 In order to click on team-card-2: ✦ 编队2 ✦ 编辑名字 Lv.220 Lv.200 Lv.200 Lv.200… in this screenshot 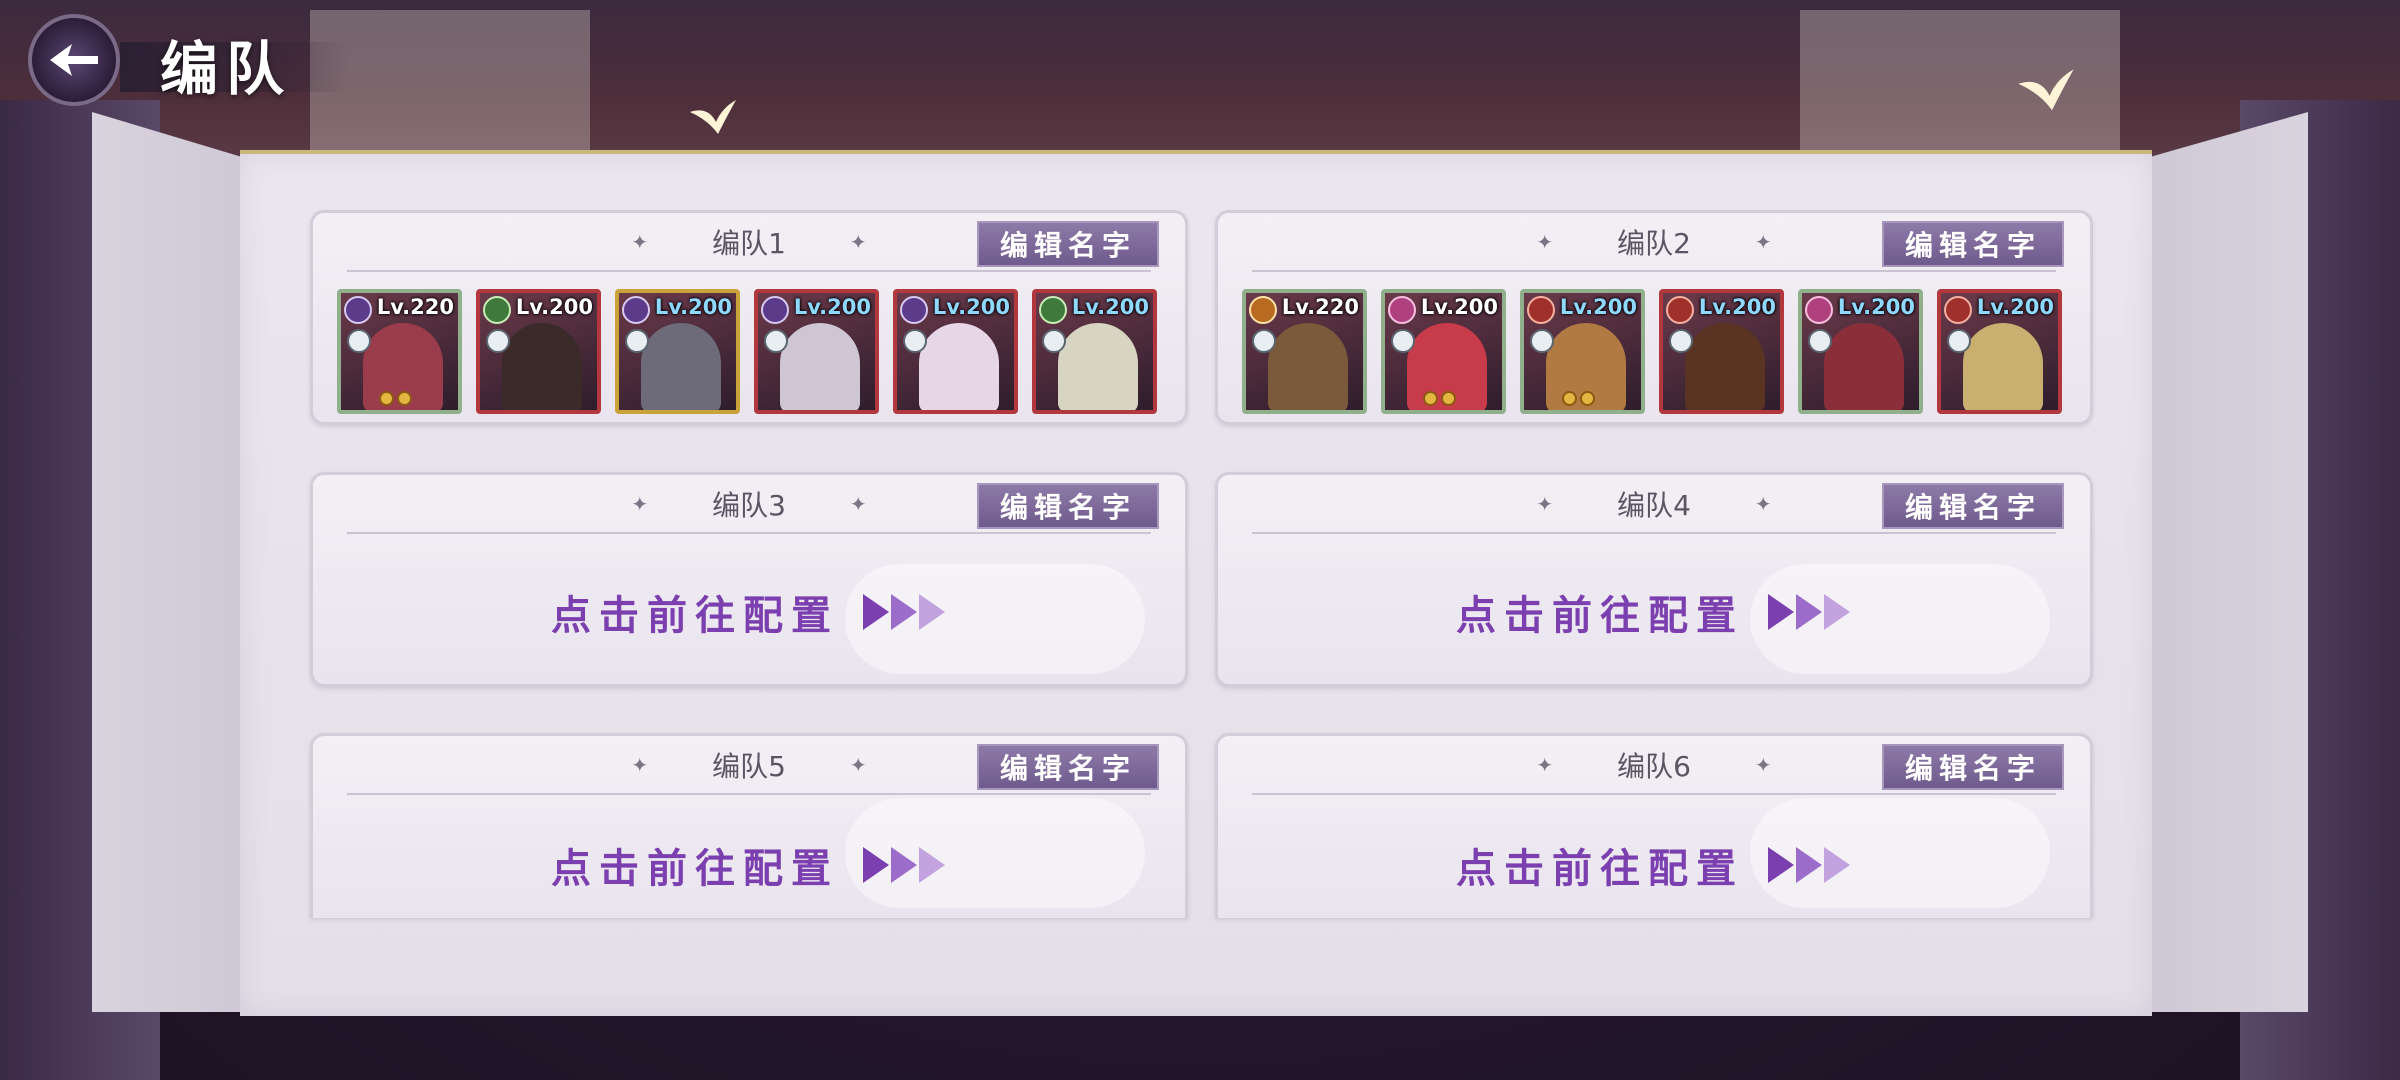, I will do `click(1654, 317)`.